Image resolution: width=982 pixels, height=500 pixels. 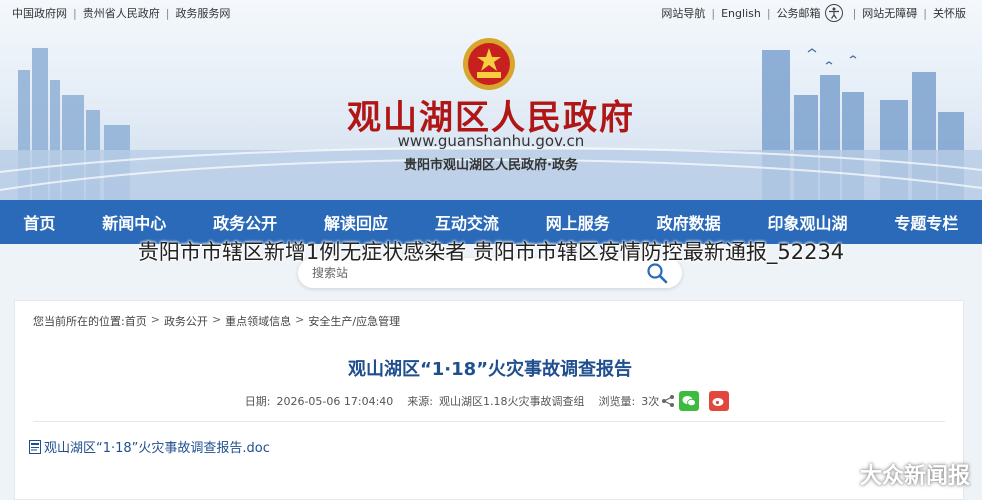 I want to click on nav-impression: 印象观山湖, so click(x=808, y=222).